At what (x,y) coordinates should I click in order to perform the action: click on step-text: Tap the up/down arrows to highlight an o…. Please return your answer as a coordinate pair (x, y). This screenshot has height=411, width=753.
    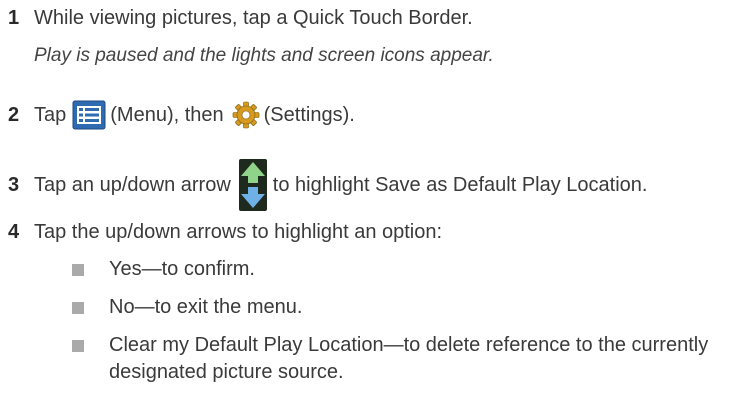
    Looking at the image, I should click on (238, 232).